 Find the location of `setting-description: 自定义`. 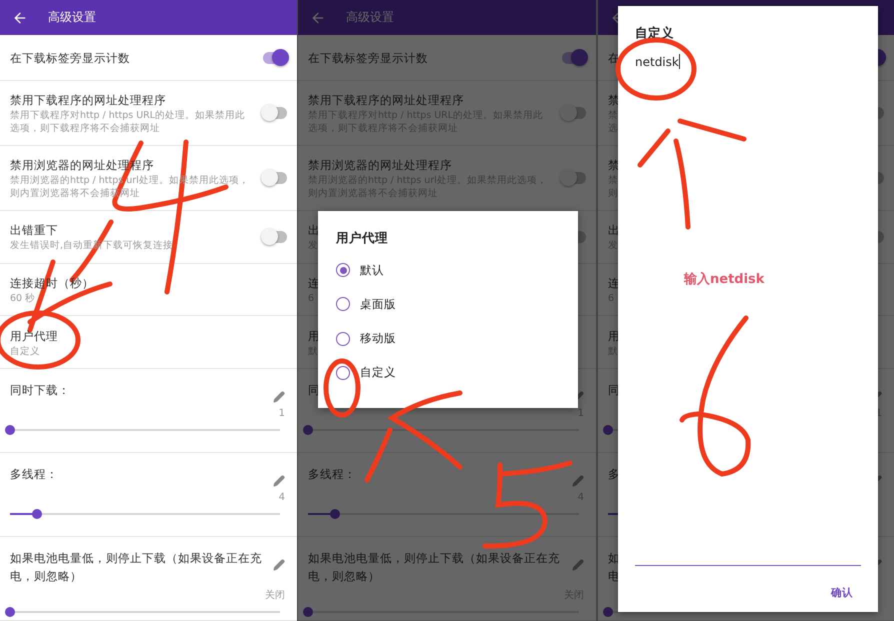

setting-description: 自定义 is located at coordinates (25, 351).